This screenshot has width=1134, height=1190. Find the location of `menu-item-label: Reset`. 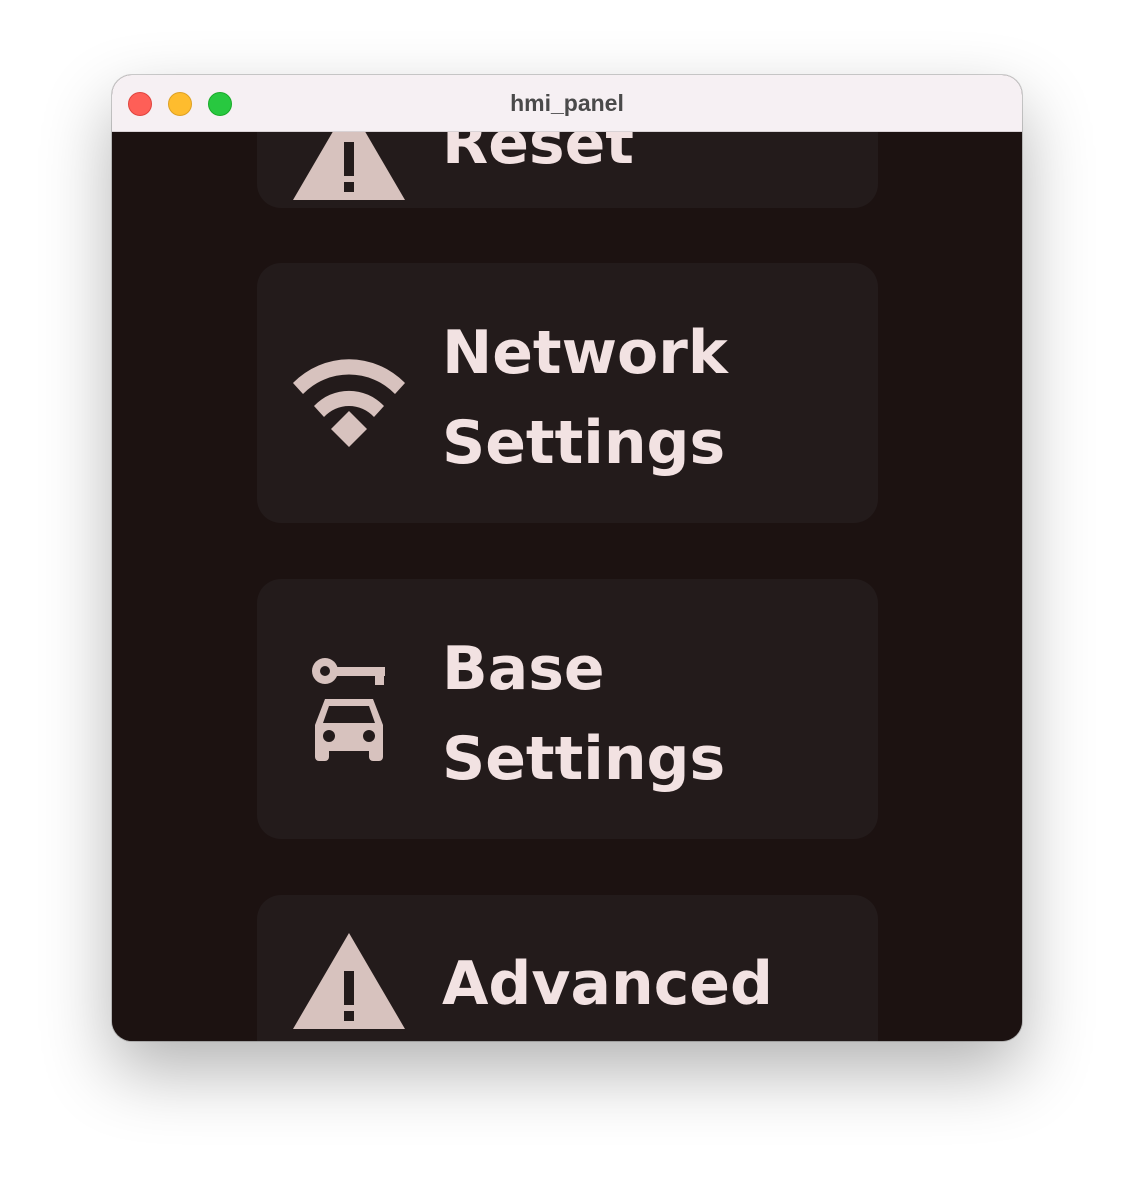

menu-item-label: Reset is located at coordinates (538, 160).